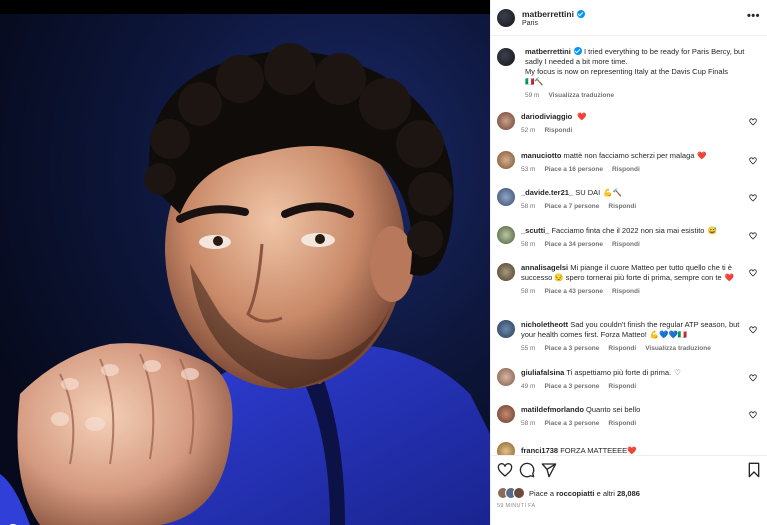  Describe the element at coordinates (573, 244) in the screenshot. I see `comment-likes: Piace a 34 persone` at that location.